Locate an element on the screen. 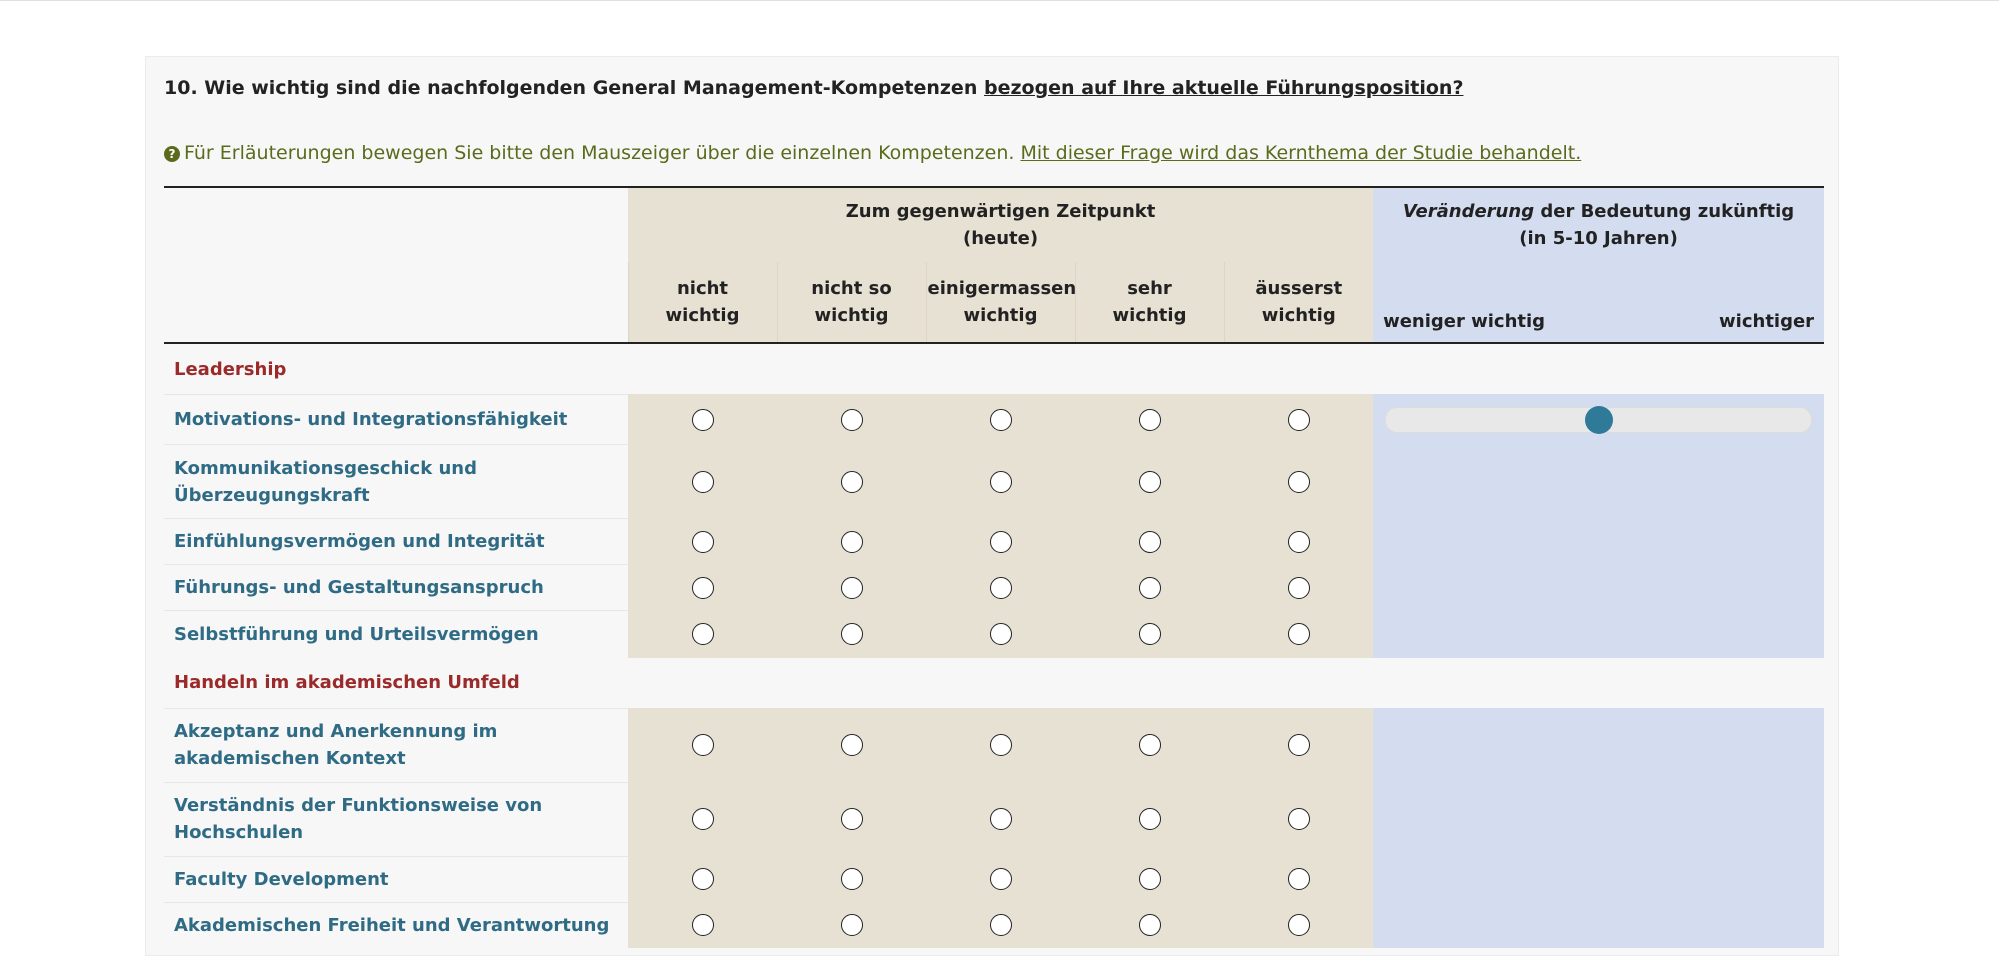  section-row: Leadership is located at coordinates (994, 369).